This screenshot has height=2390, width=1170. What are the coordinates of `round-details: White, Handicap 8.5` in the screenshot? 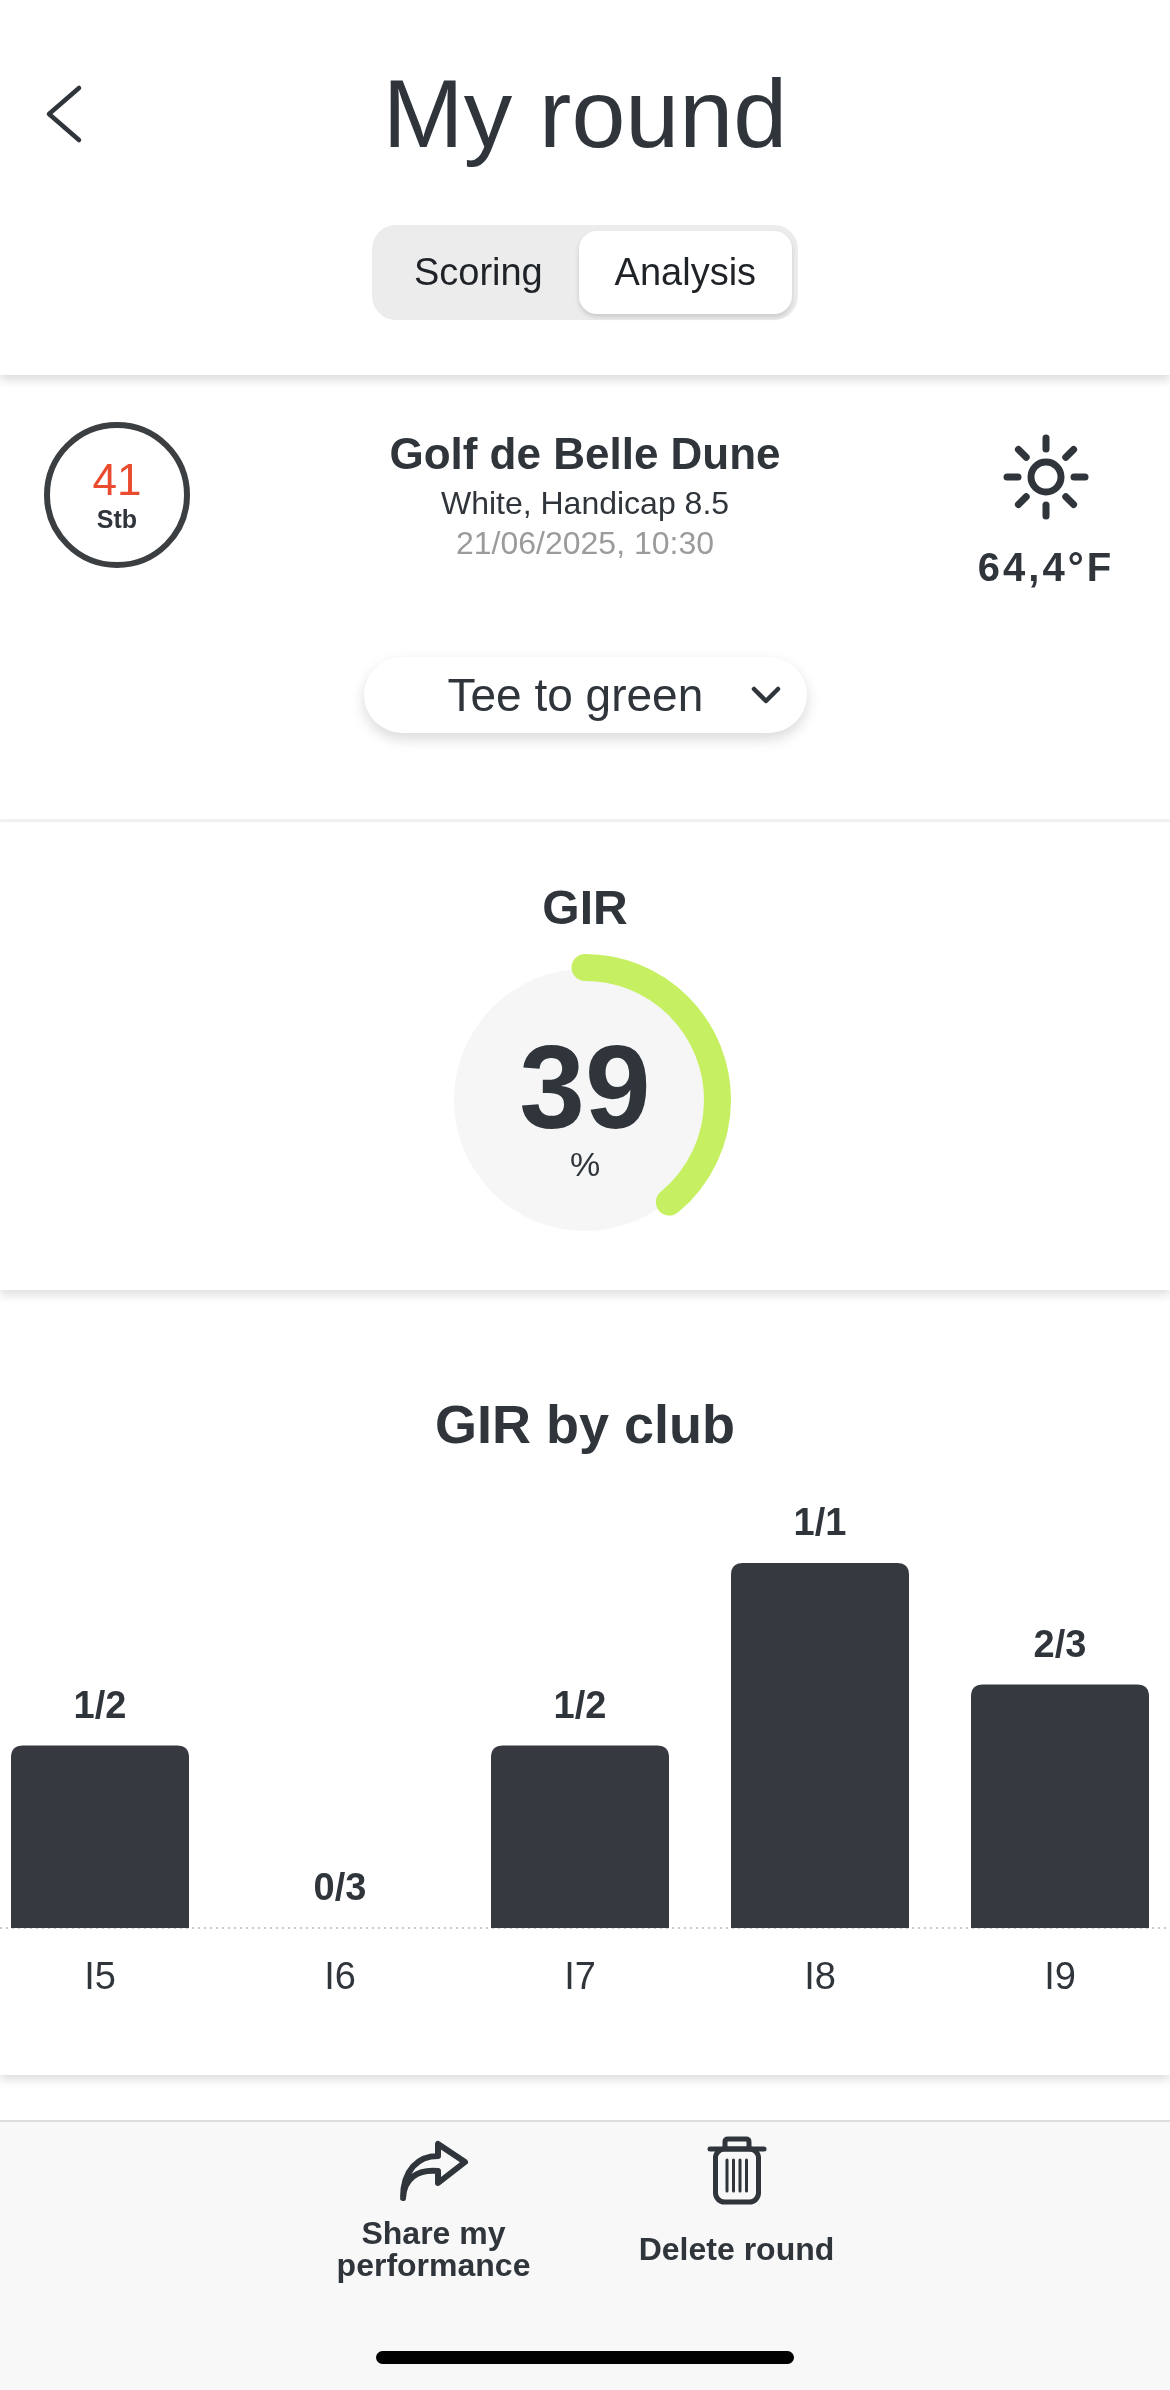 It's located at (585, 503).